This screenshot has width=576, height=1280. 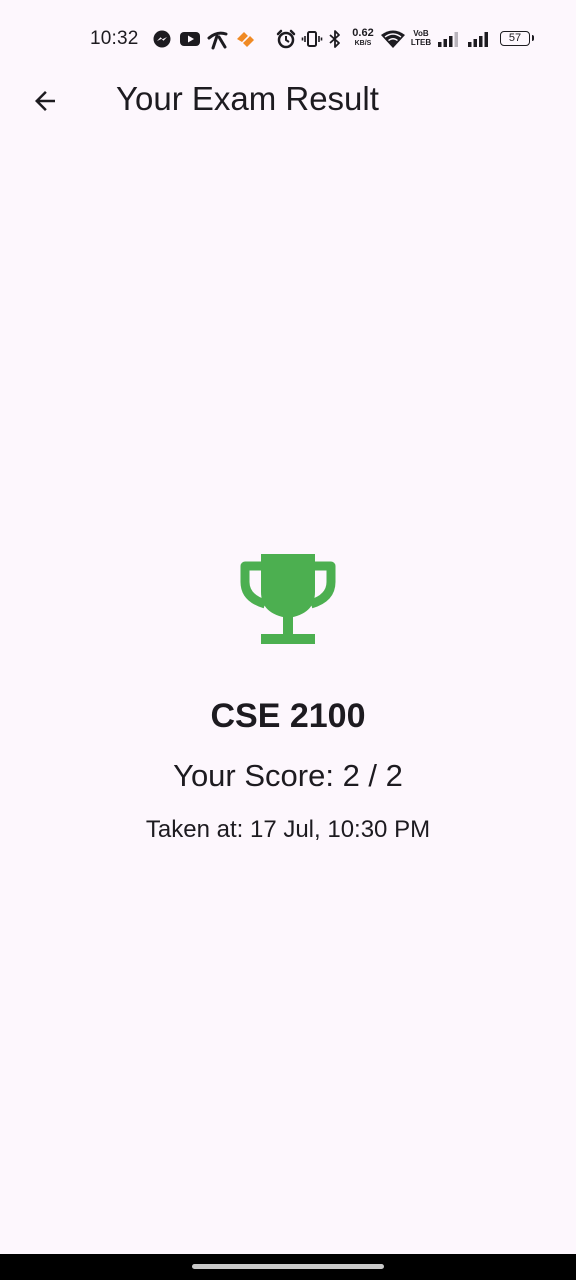 What do you see at coordinates (114, 38) in the screenshot?
I see `status-time: 10:32` at bounding box center [114, 38].